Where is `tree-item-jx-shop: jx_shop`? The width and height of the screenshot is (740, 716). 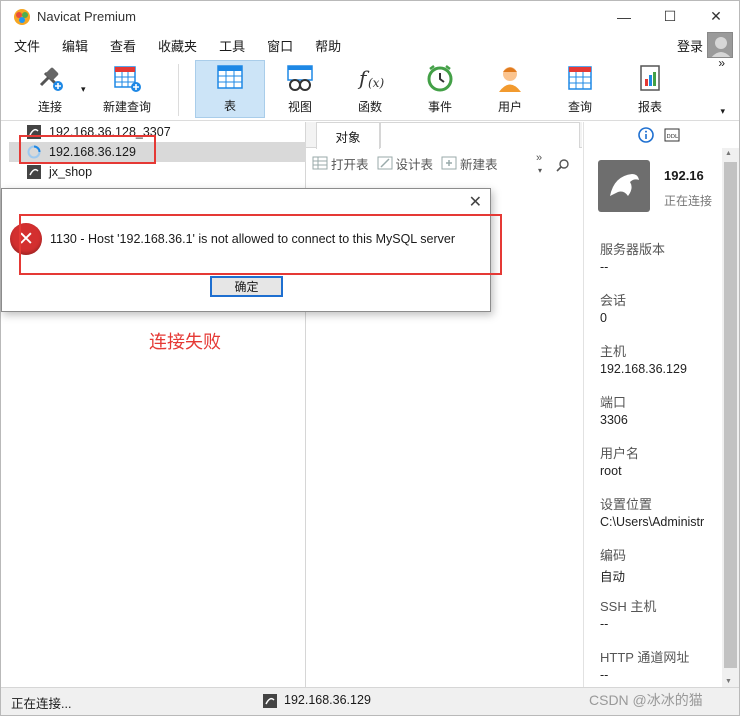 tree-item-jx-shop: jx_shop is located at coordinates (157, 172).